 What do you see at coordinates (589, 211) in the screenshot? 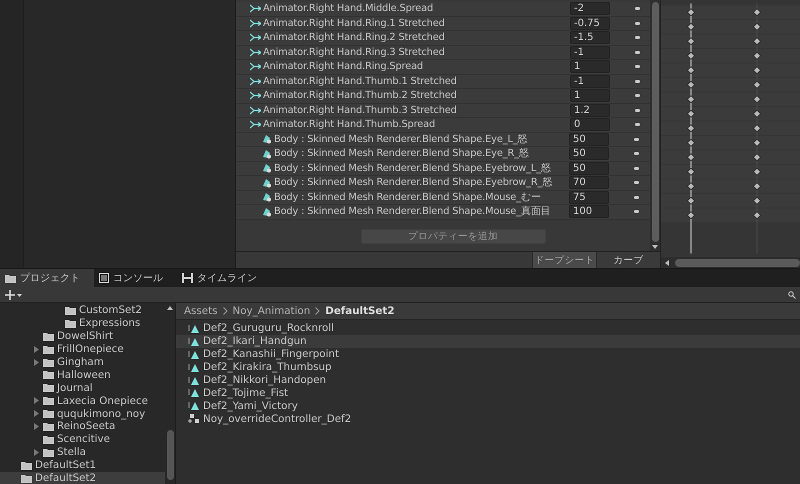
I see `value-field: 100` at bounding box center [589, 211].